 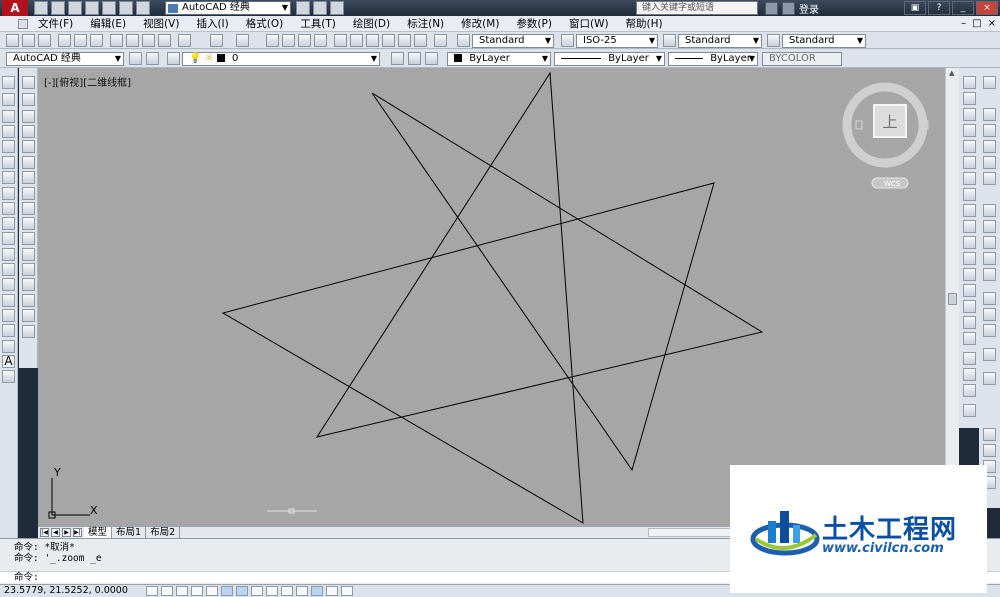 I want to click on help-icon, so click(x=440, y=40).